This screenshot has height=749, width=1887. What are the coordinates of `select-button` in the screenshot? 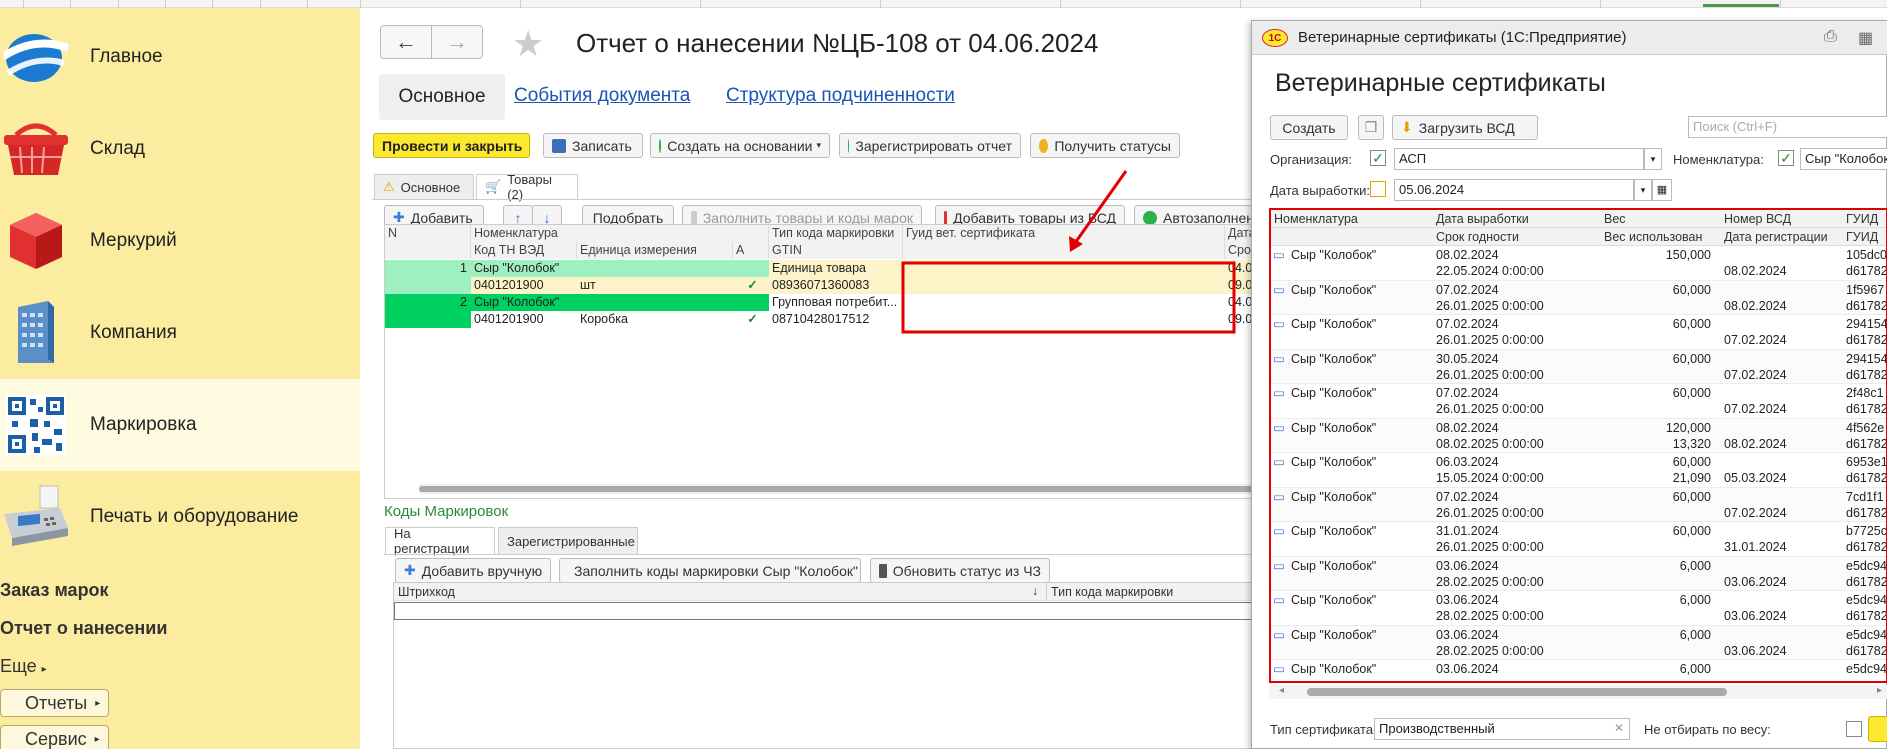 It's located at (1877, 729).